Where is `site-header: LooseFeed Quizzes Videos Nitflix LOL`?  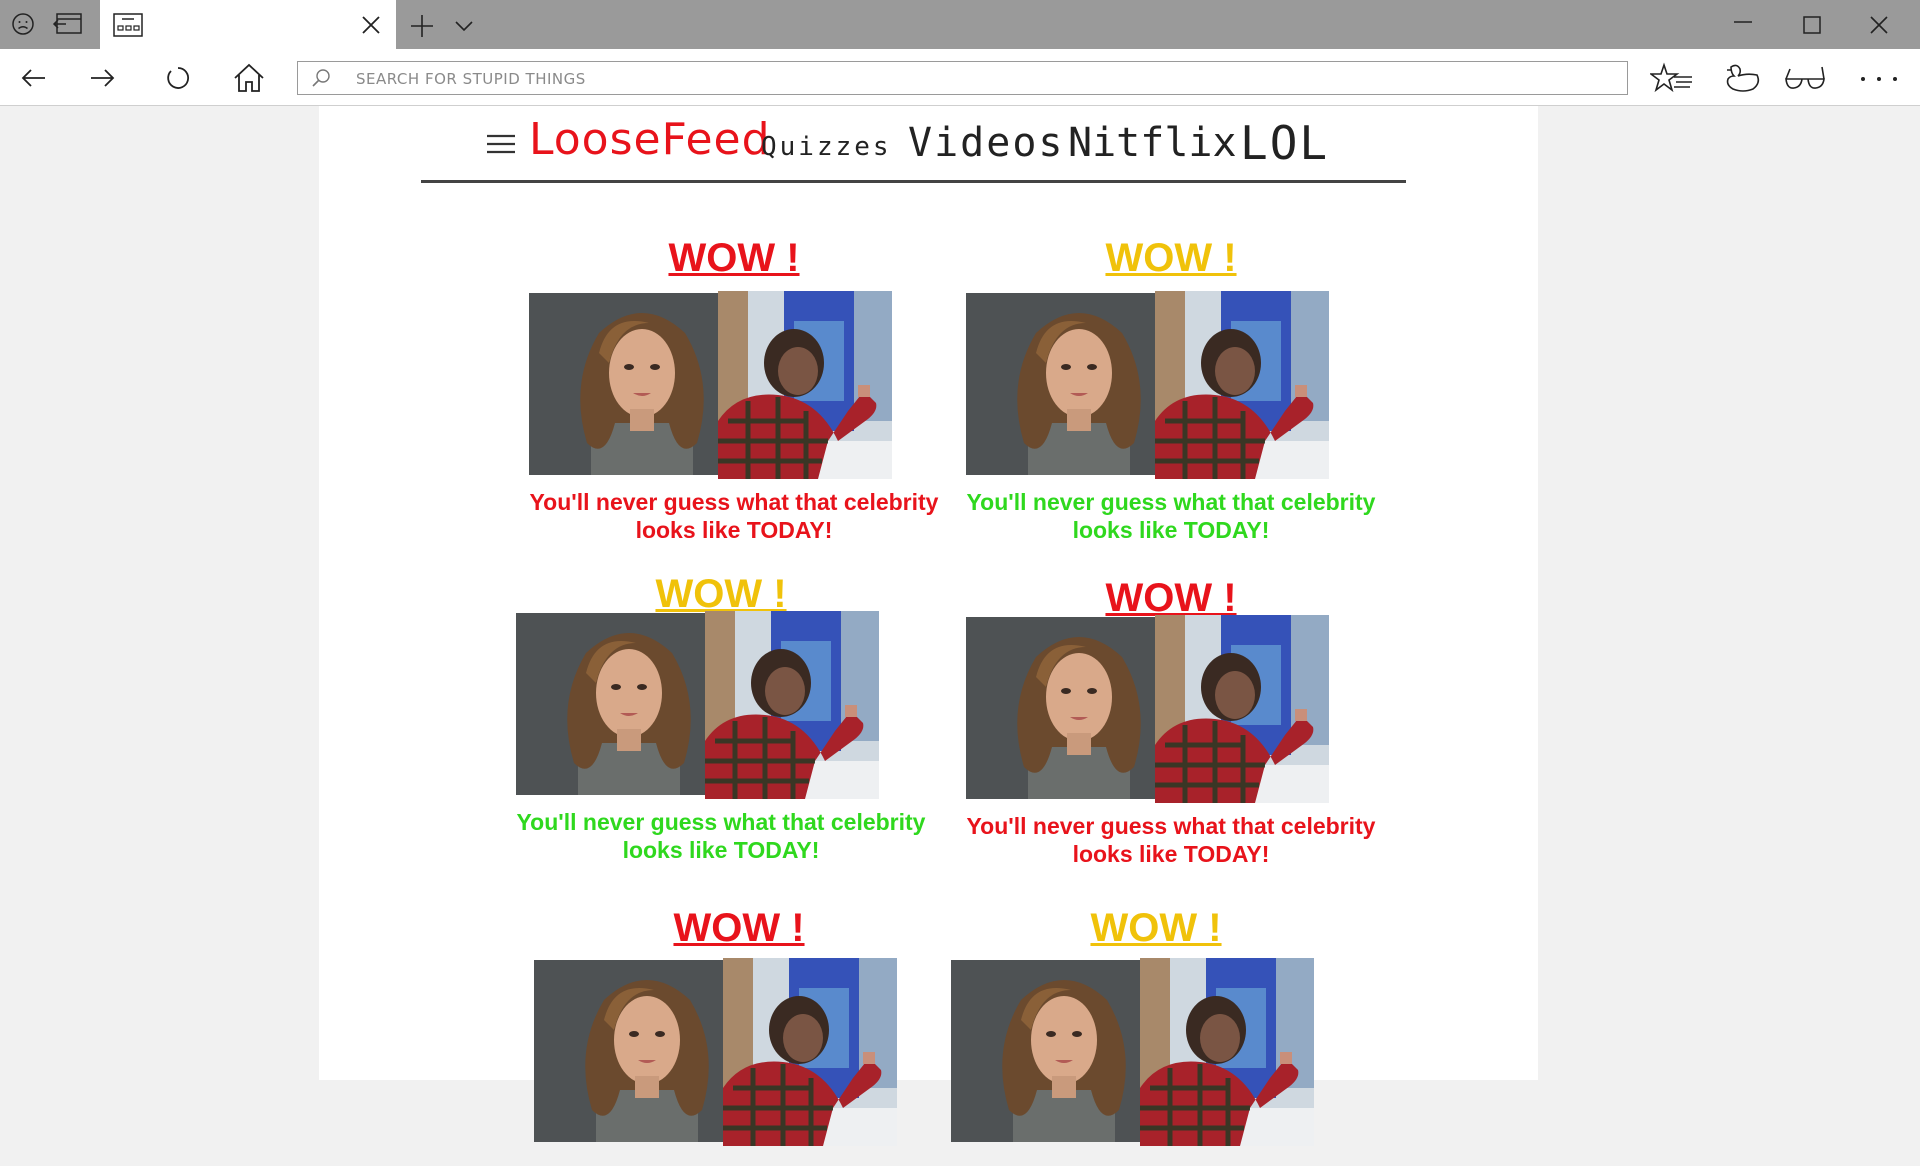 site-header: LooseFeed Quizzes Videos Nitflix LOL is located at coordinates (913, 144).